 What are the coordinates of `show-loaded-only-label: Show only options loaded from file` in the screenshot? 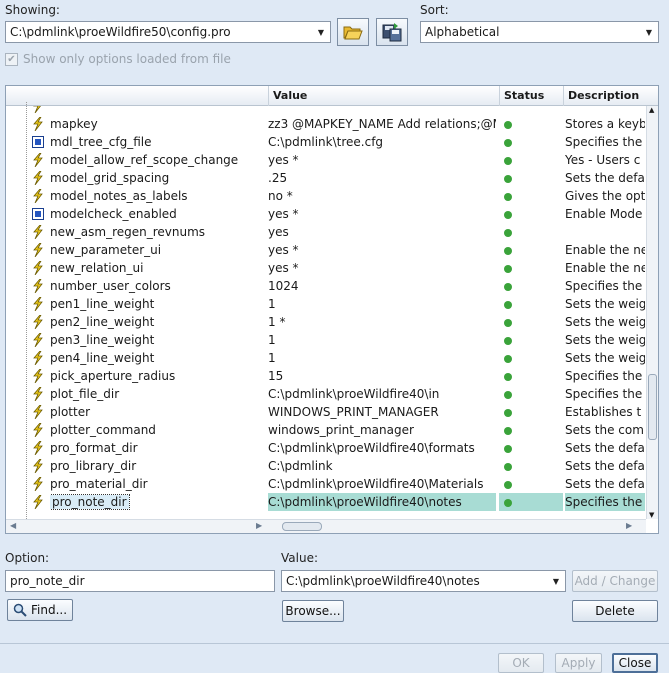 It's located at (127, 59).